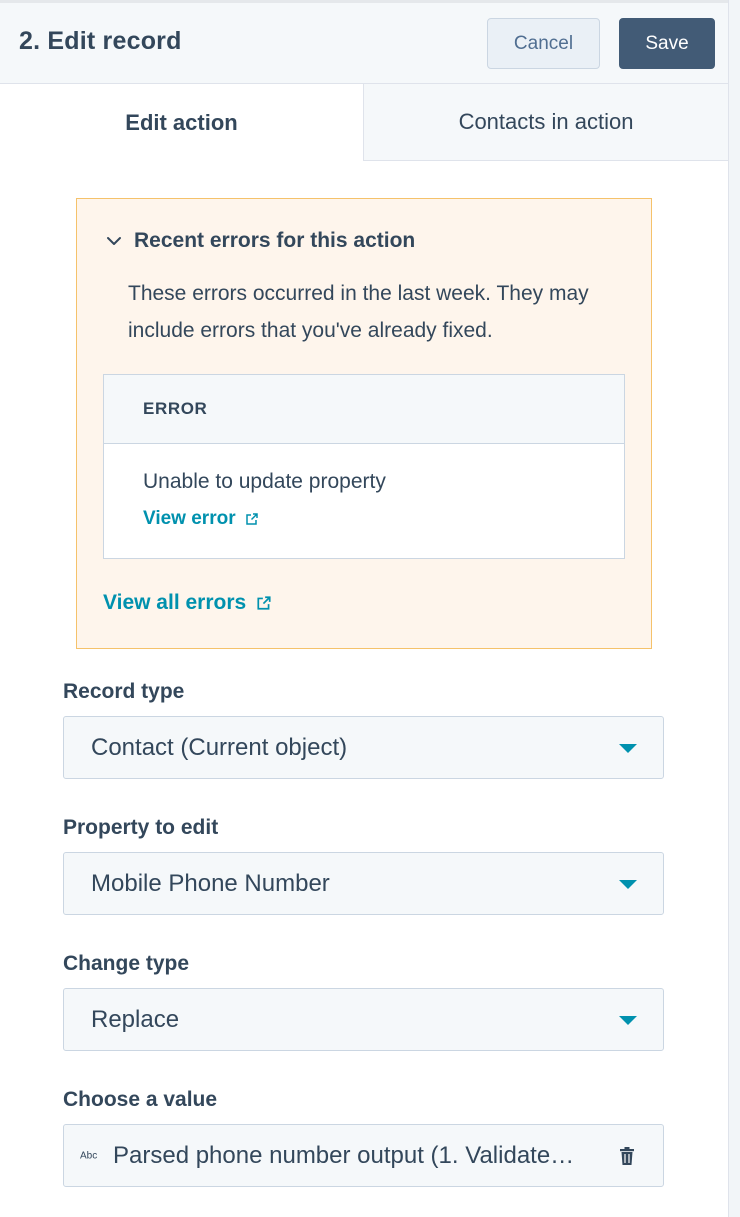  Describe the element at coordinates (667, 43) in the screenshot. I see `save-button: Save` at that location.